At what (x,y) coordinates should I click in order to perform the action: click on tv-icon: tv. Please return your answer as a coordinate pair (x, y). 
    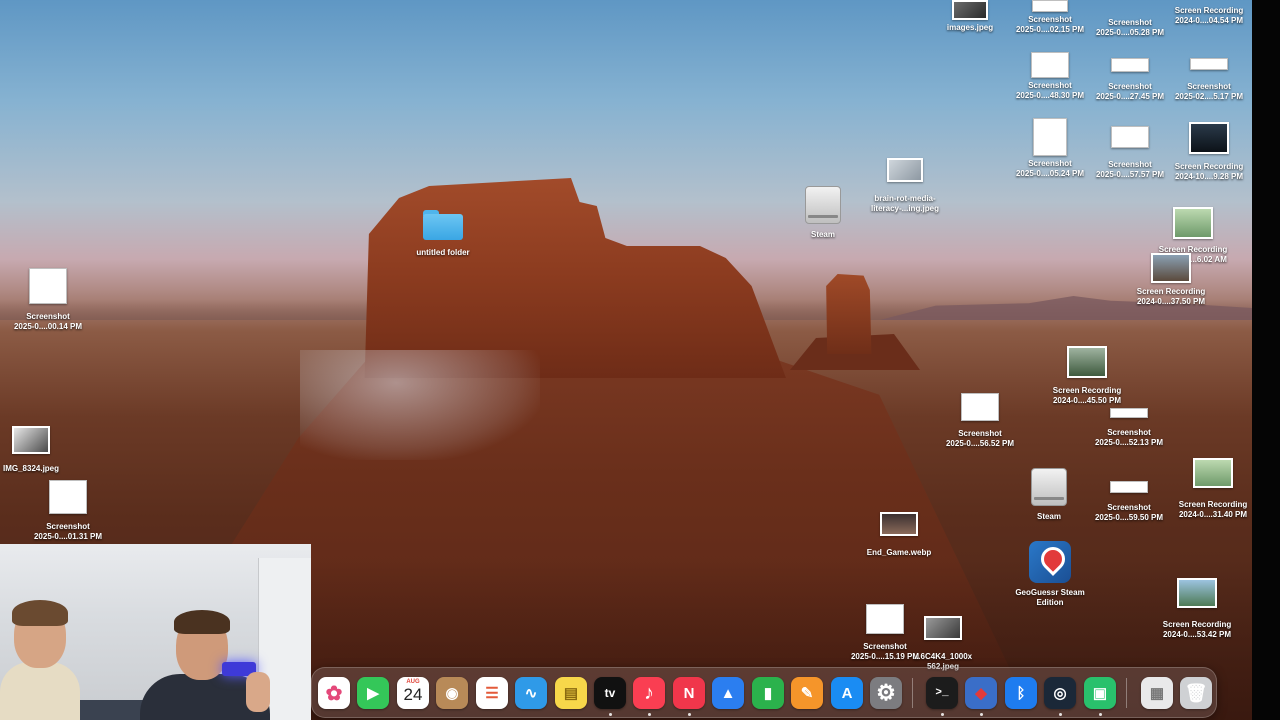
    Looking at the image, I should click on (610, 693).